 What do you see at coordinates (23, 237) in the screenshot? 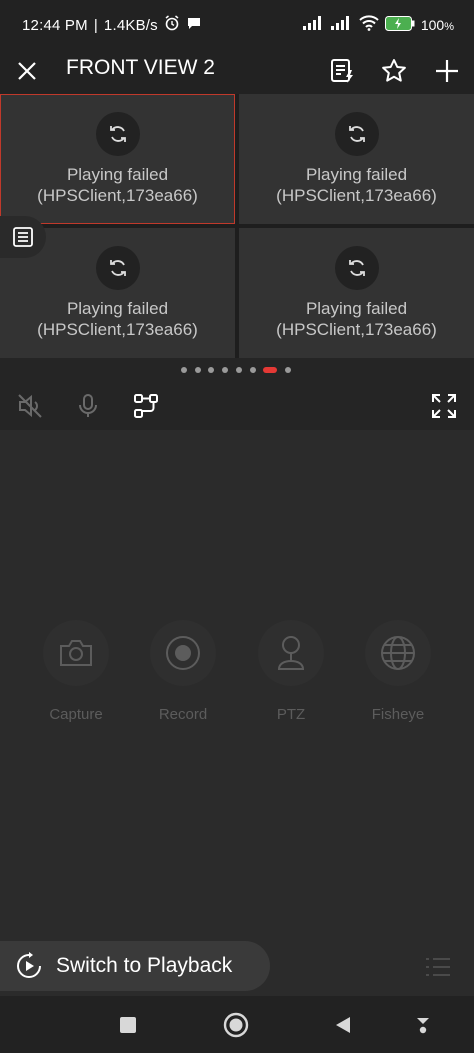
I see `list-icon` at bounding box center [23, 237].